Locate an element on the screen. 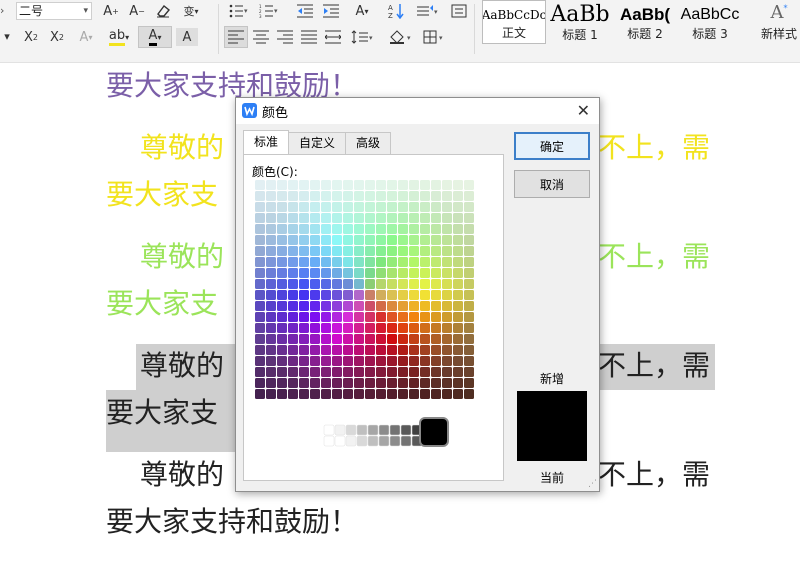 Image resolution: width=800 pixels, height=576 pixels. highlight-color-icon: ab ▾ is located at coordinates (119, 37).